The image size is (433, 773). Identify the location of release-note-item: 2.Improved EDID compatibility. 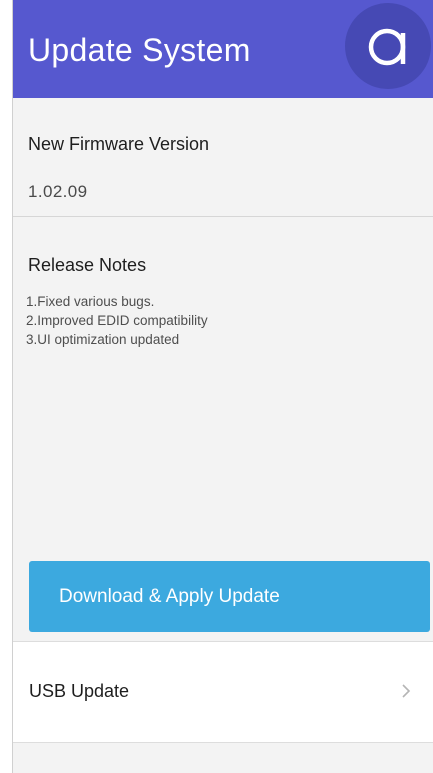
(117, 320).